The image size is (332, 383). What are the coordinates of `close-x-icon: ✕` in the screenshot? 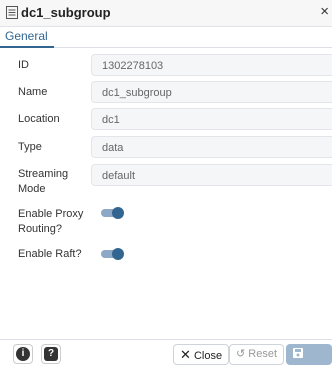 It's located at (185, 354).